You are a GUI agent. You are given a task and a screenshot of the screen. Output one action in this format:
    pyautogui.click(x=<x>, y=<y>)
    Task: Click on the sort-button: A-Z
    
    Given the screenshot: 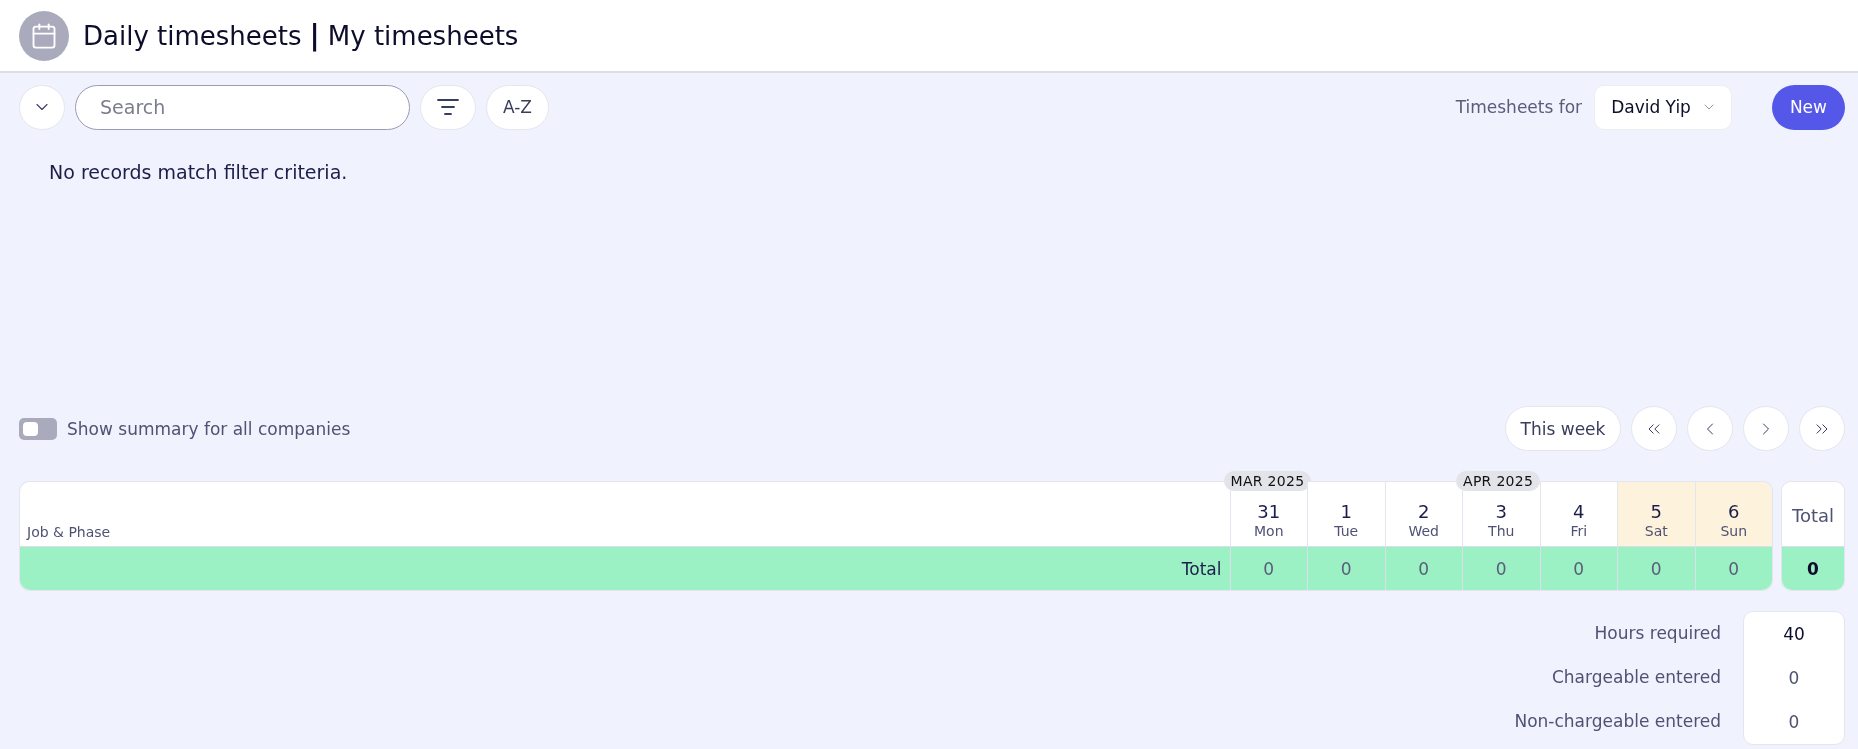 What is the action you would take?
    pyautogui.click(x=517, y=107)
    